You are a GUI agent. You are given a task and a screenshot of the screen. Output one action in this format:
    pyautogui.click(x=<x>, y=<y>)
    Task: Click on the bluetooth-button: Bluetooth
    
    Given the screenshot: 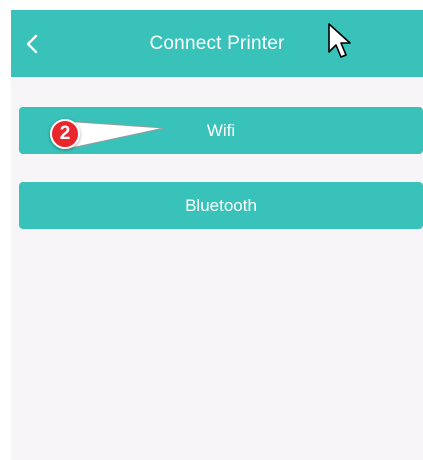 What is the action you would take?
    pyautogui.click(x=221, y=205)
    